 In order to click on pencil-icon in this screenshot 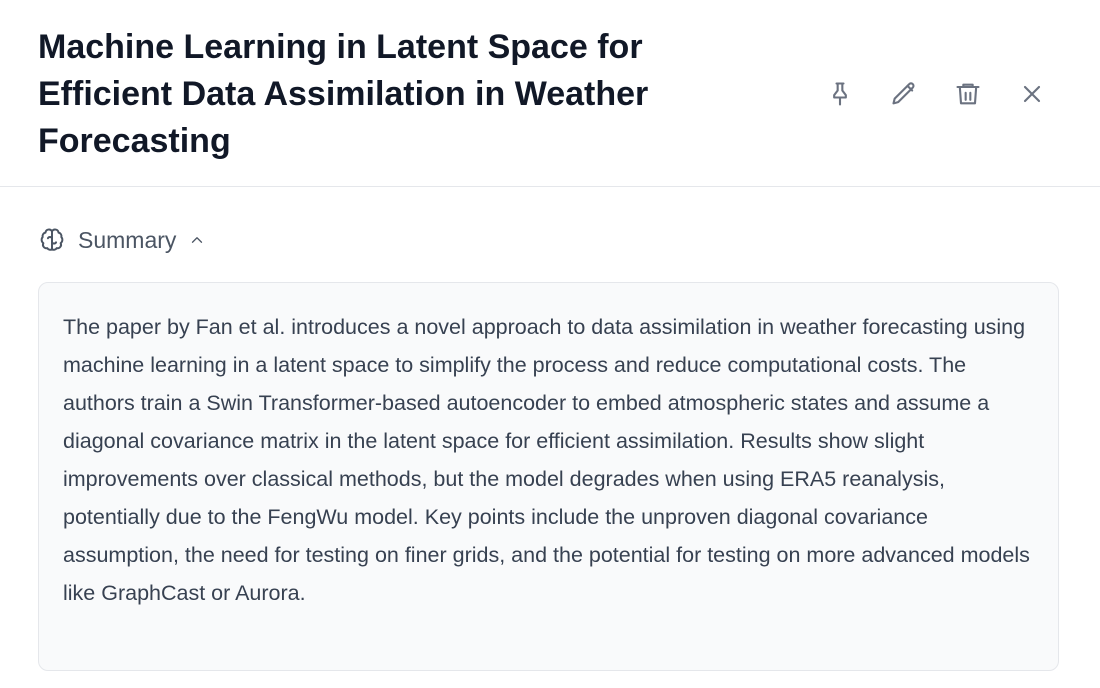, I will do `click(903, 93)`.